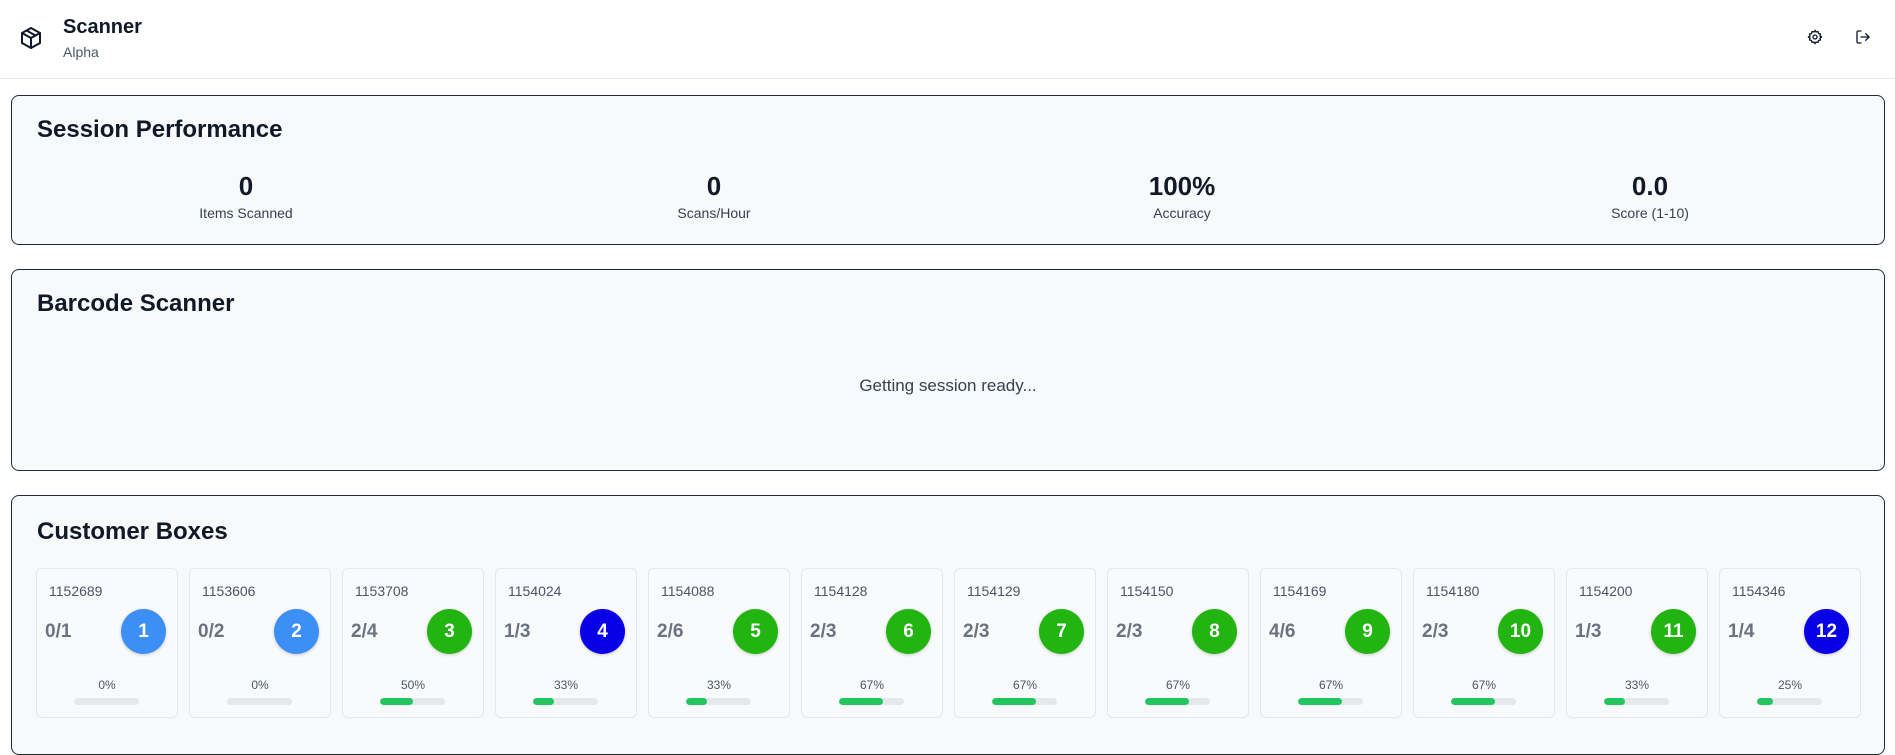  What do you see at coordinates (1061, 631) in the screenshot?
I see `box-number-badge: 7` at bounding box center [1061, 631].